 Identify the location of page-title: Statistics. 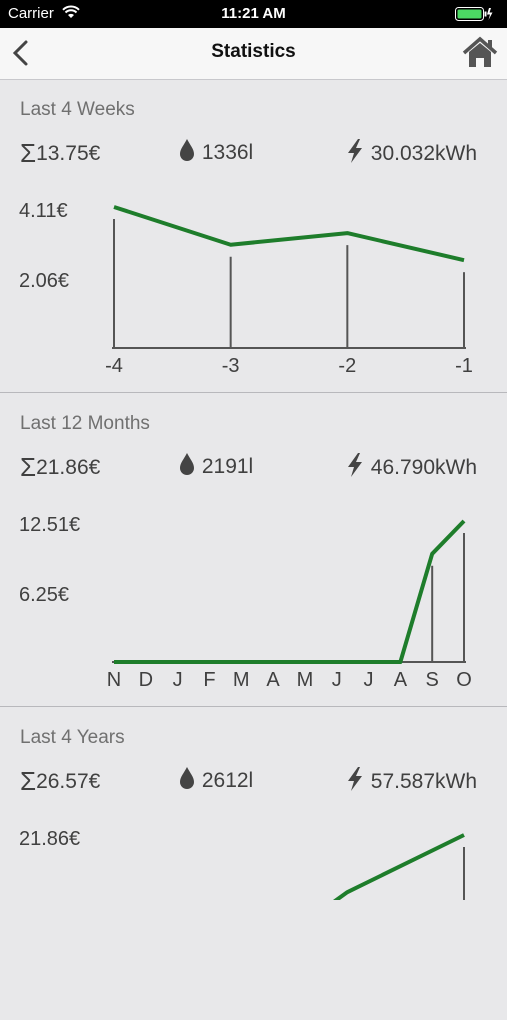
(253, 51).